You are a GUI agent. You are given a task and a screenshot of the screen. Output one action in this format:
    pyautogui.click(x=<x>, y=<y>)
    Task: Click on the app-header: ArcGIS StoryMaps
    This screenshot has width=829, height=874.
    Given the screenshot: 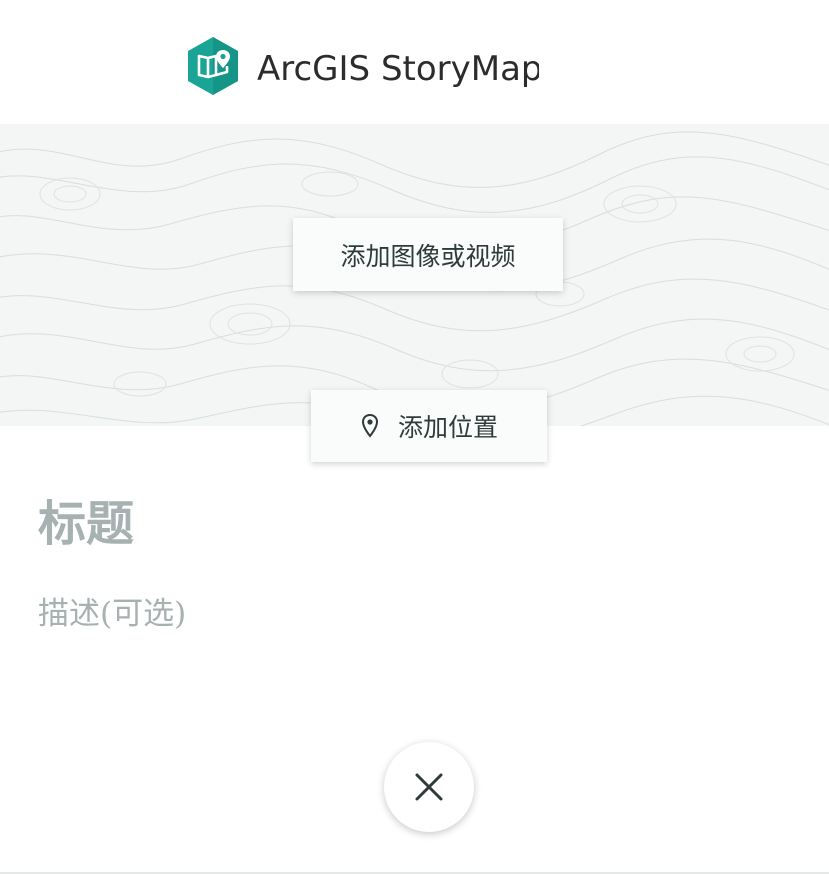 What is the action you would take?
    pyautogui.click(x=414, y=62)
    